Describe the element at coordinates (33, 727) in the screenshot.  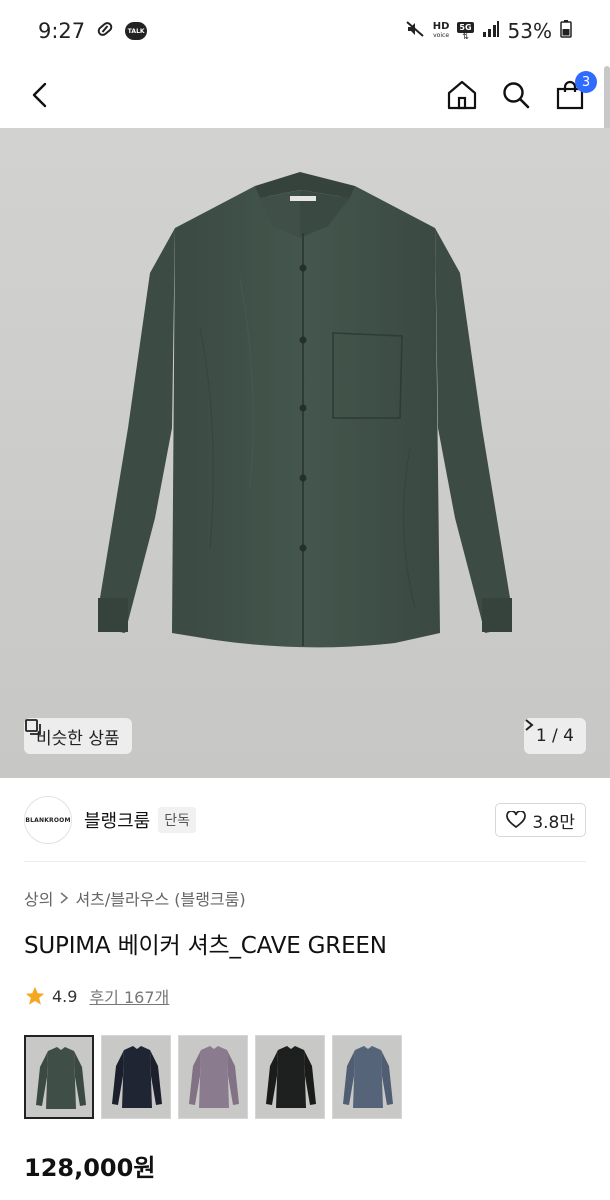
I see `copy-icon` at that location.